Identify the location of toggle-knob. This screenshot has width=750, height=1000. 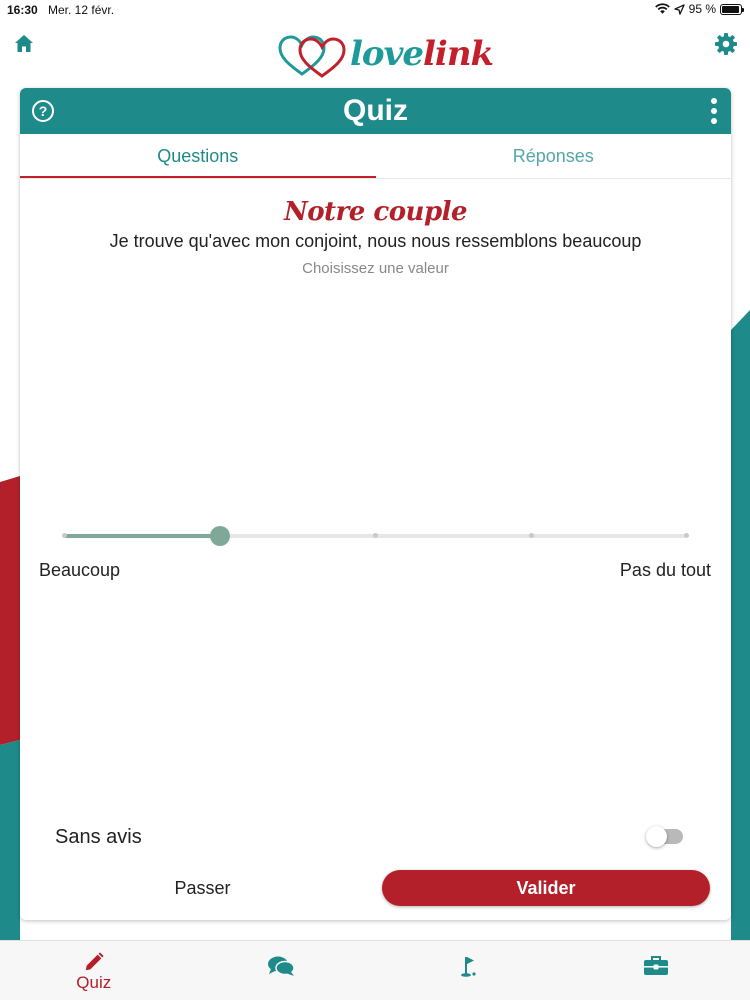
(656, 836).